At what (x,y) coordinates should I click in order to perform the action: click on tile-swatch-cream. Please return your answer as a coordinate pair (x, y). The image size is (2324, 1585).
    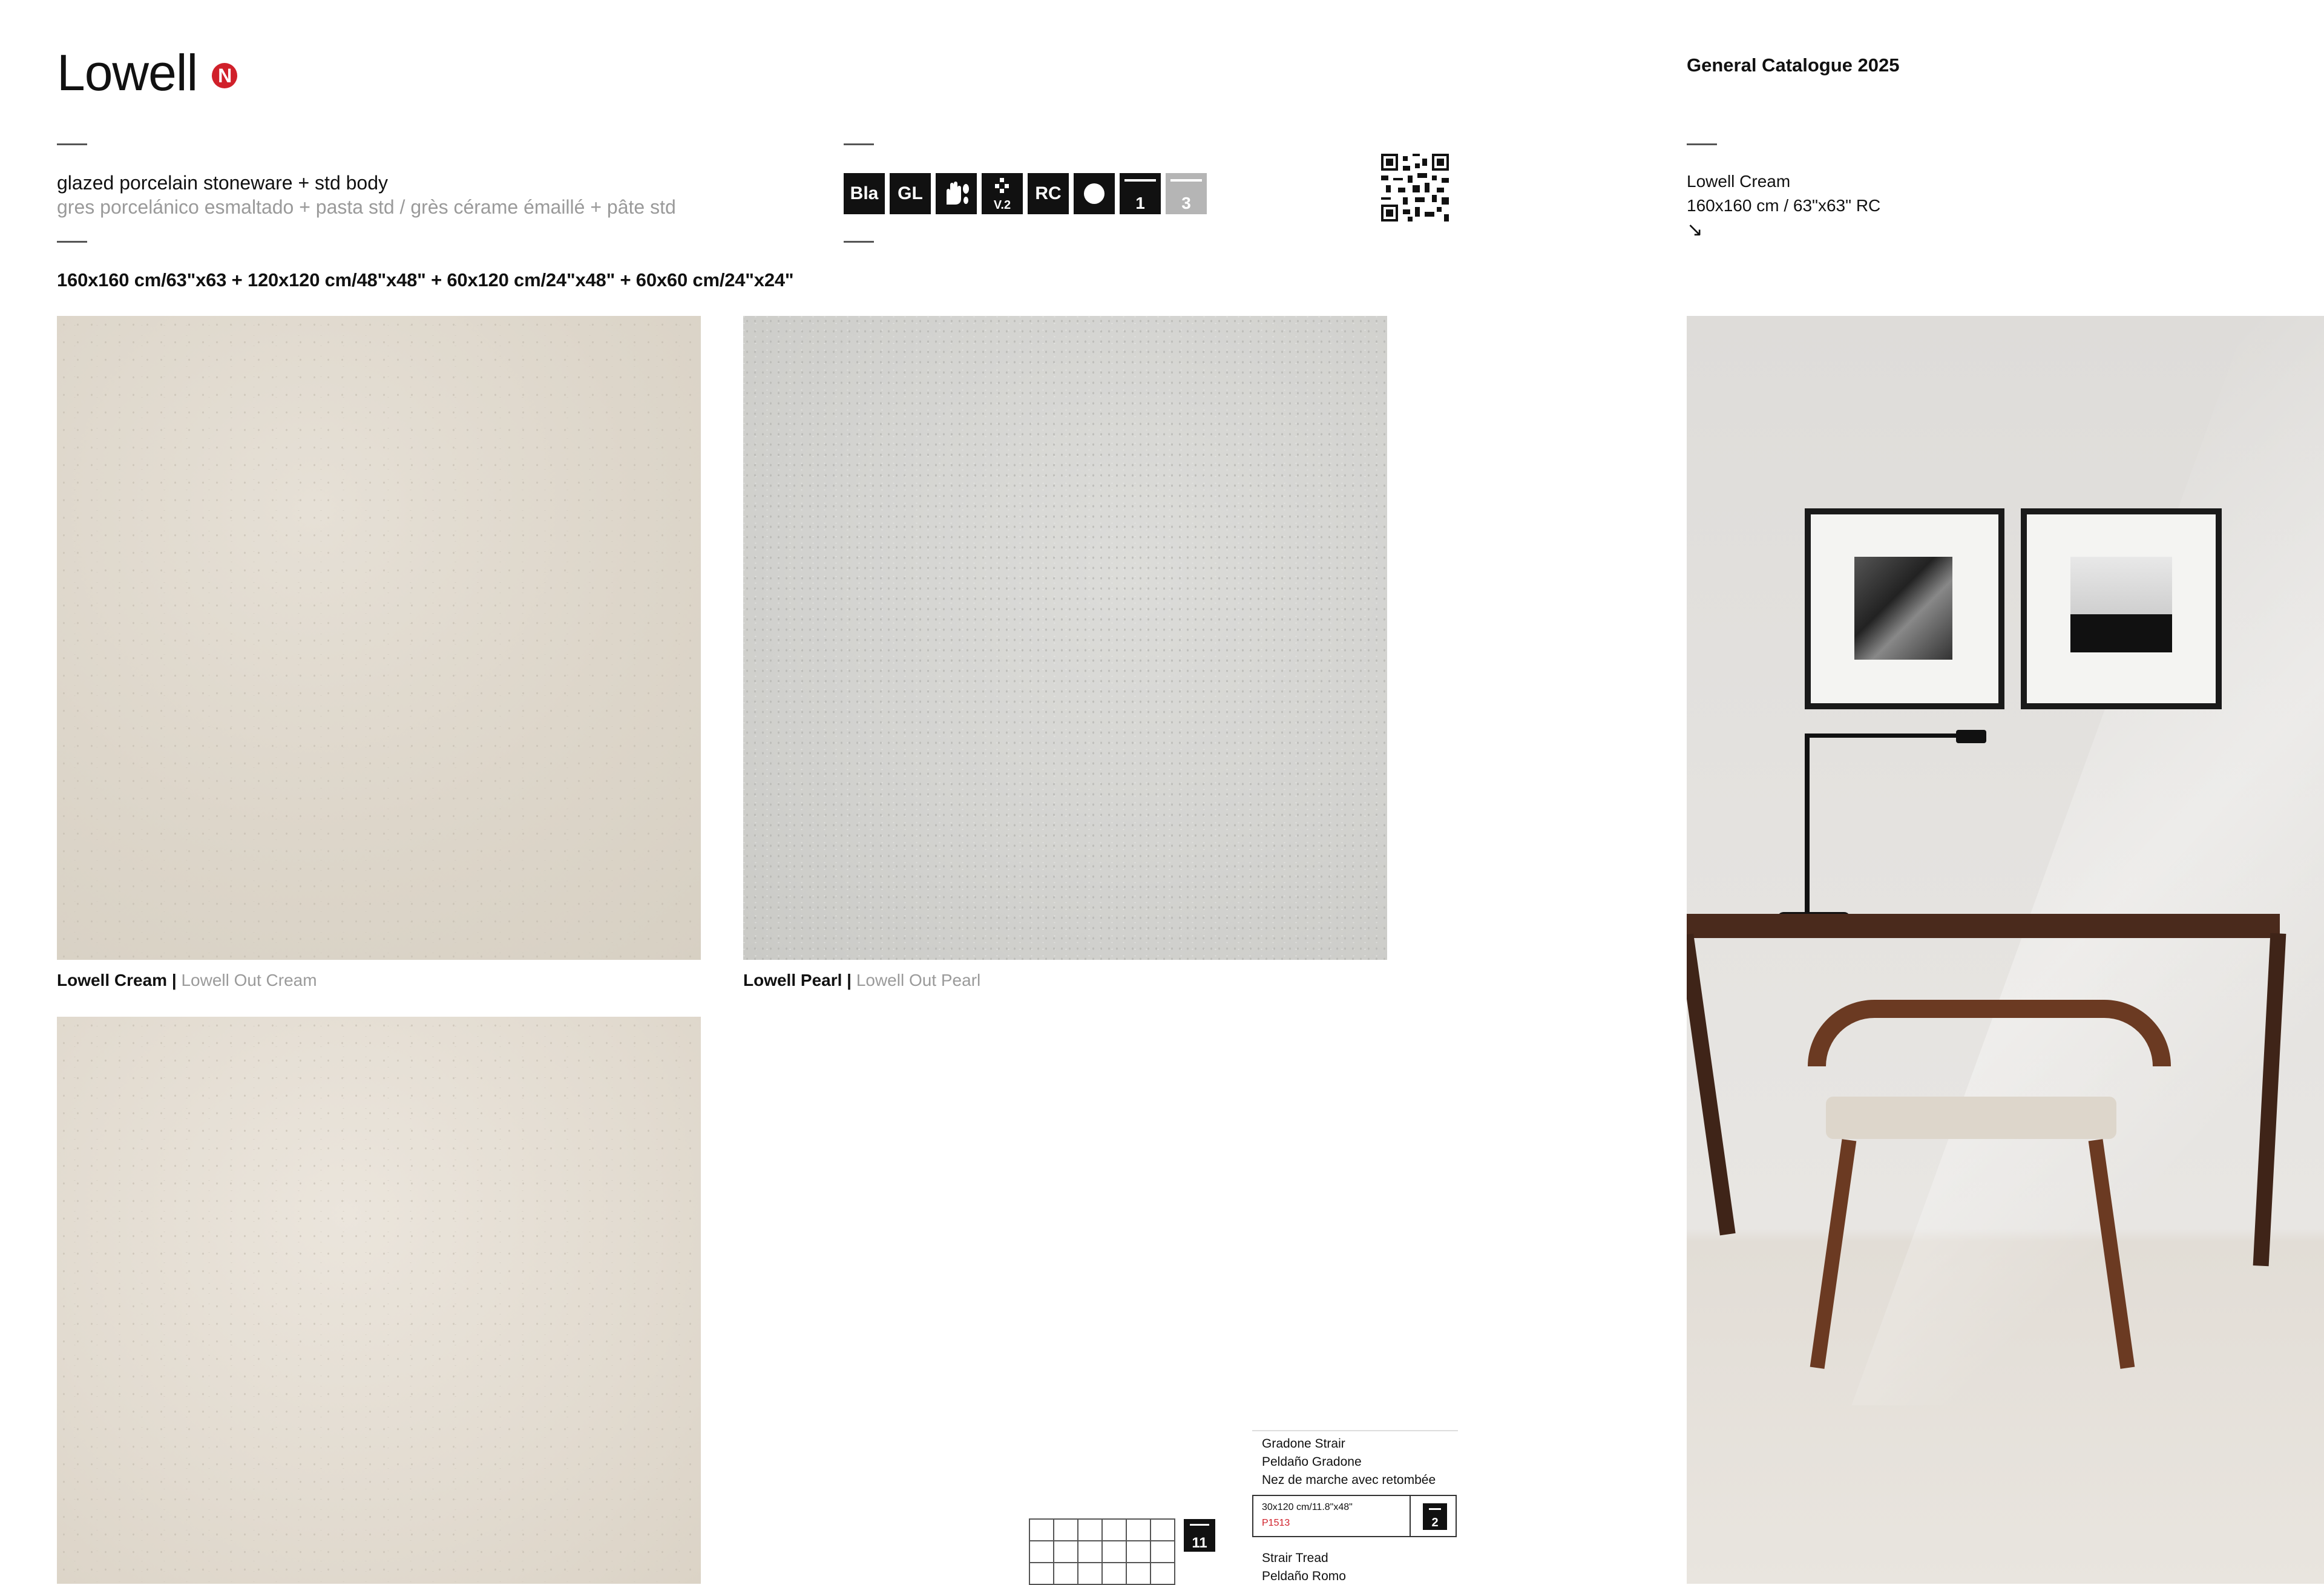
    Looking at the image, I should click on (379, 638).